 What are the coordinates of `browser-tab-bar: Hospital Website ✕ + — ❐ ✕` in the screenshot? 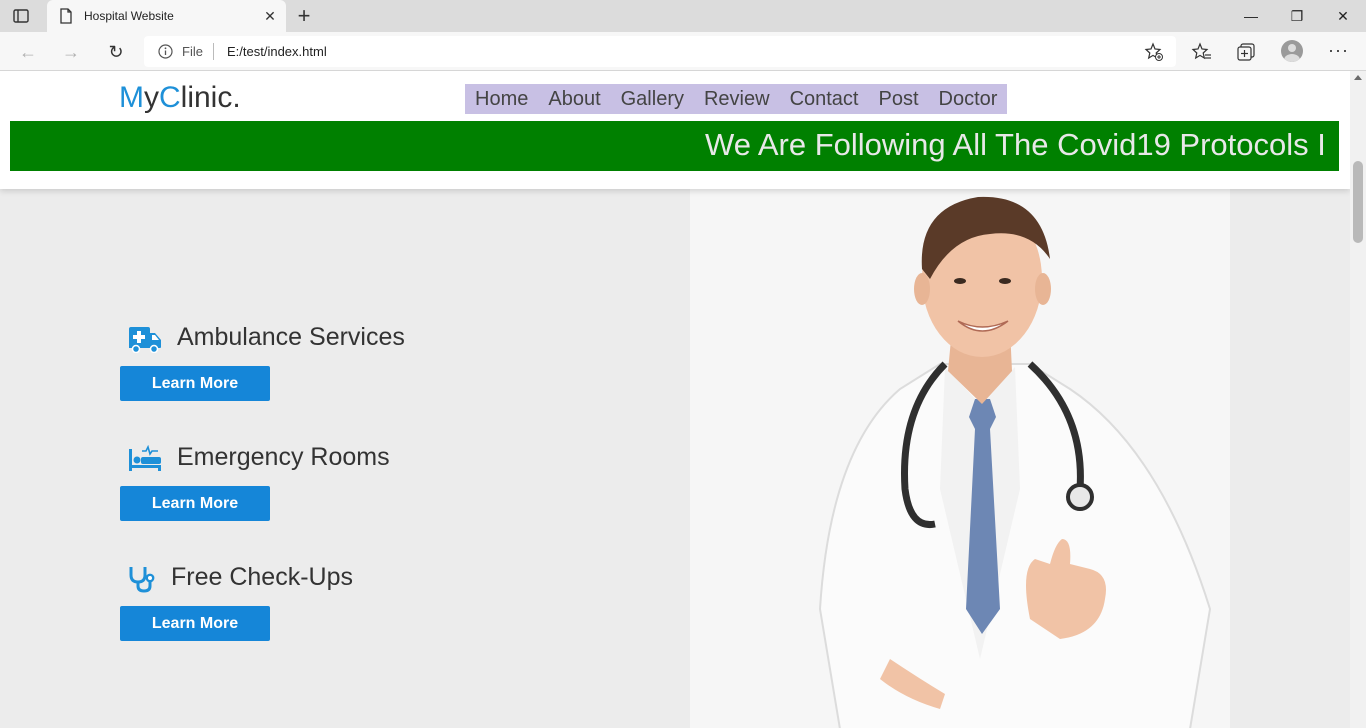 It's located at (683, 16).